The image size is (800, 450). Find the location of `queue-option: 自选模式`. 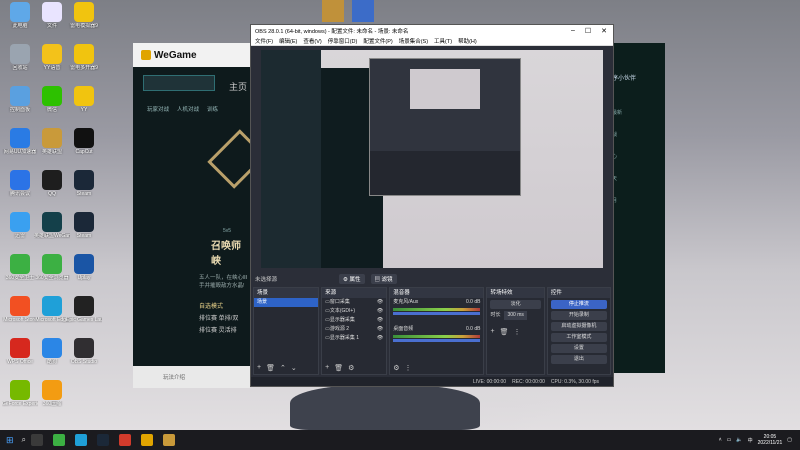

queue-option: 自选模式 is located at coordinates (218, 307).